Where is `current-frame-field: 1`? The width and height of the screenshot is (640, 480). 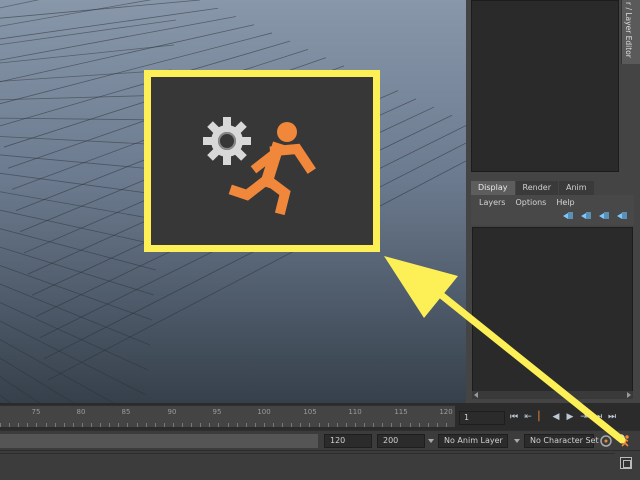 current-frame-field: 1 is located at coordinates (482, 418).